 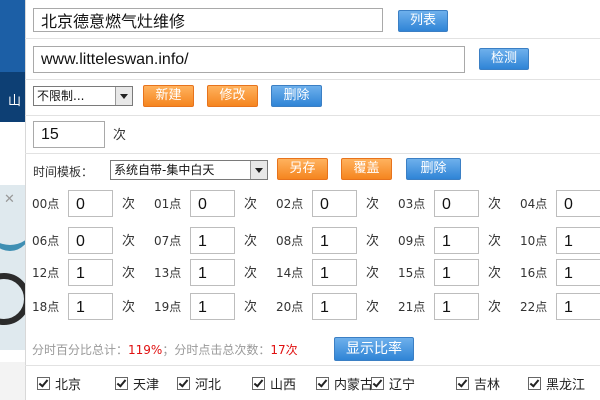 I want to click on template-select: 系统自带-集中白天, so click(x=189, y=170).